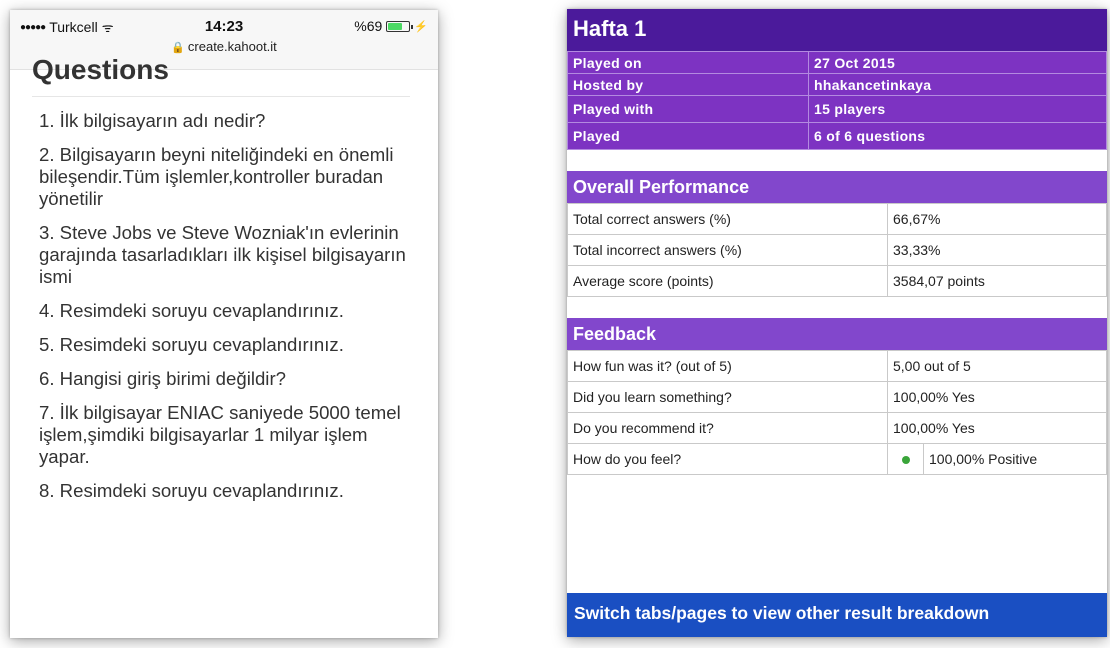 The height and width of the screenshot is (648, 1110). I want to click on report-title: Hafta 1, so click(837, 30).